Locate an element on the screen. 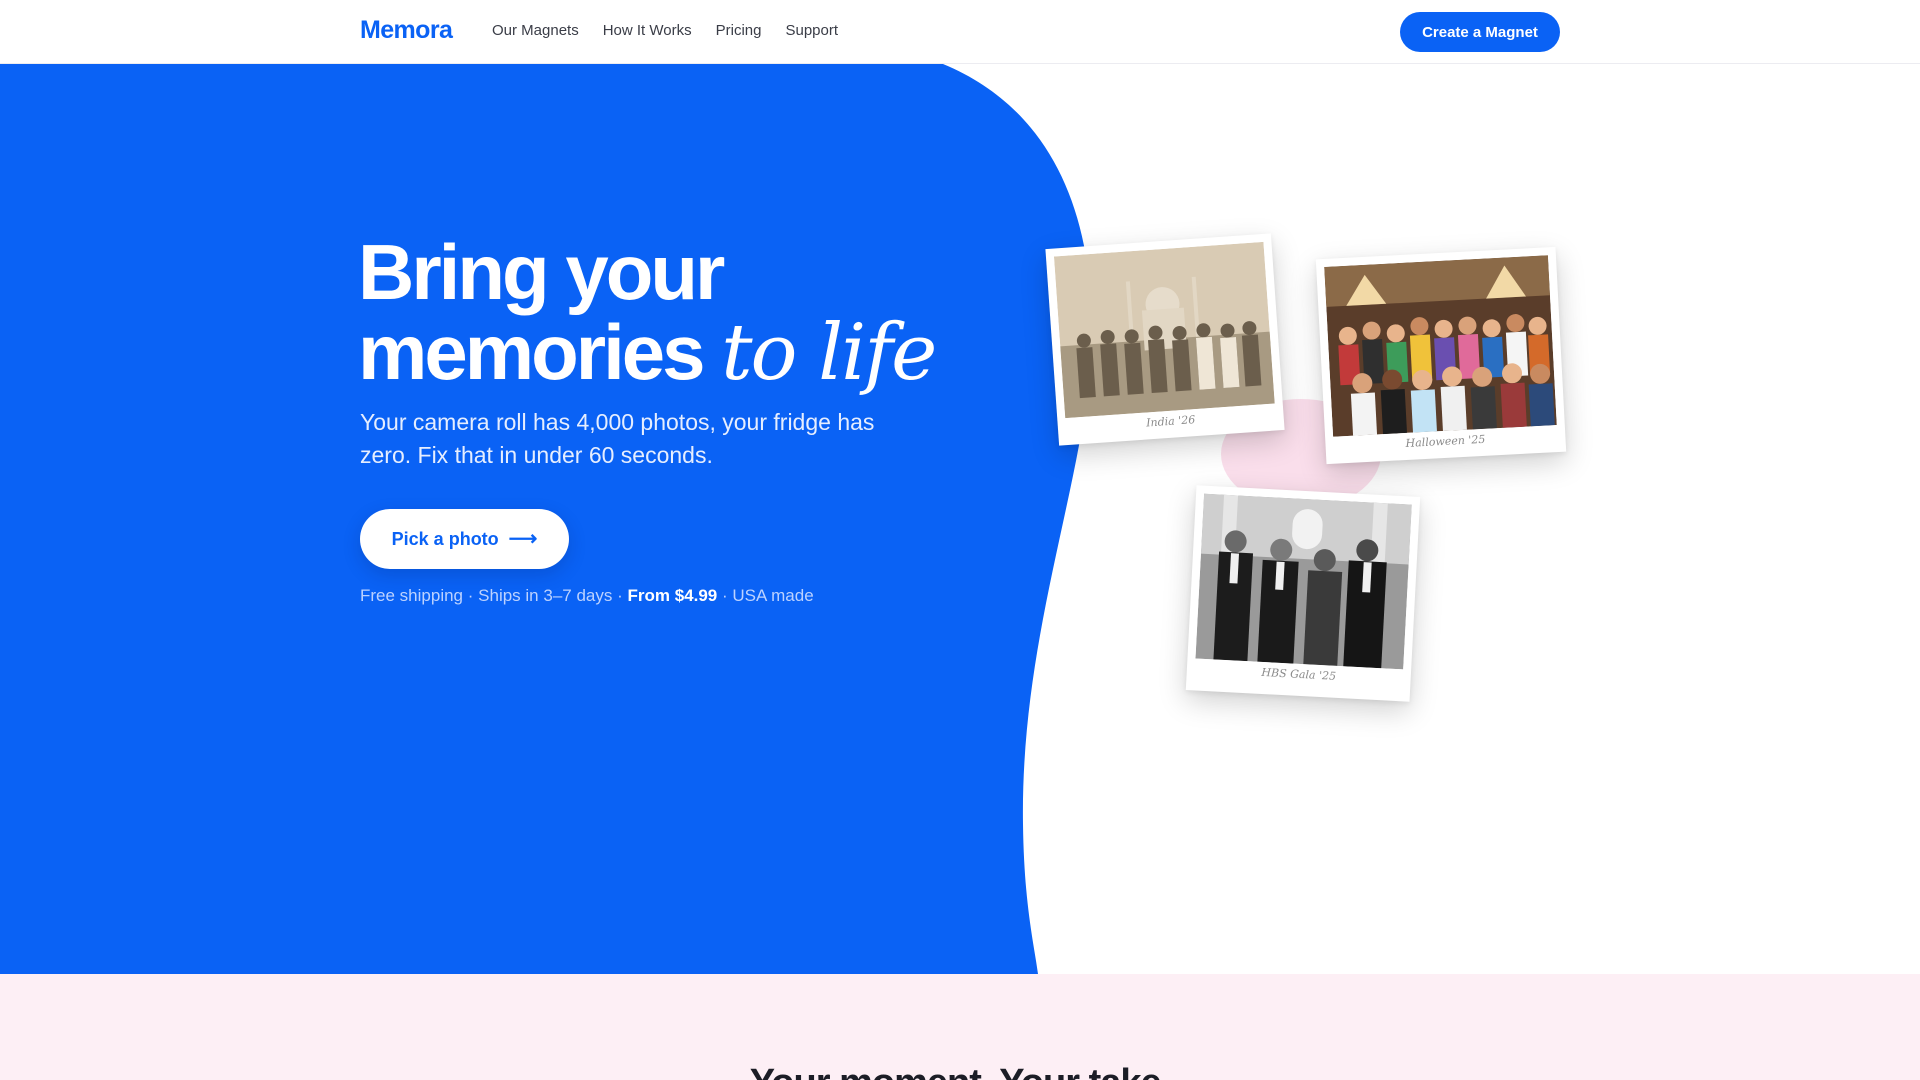  gala-photo-image is located at coordinates (1303, 581).